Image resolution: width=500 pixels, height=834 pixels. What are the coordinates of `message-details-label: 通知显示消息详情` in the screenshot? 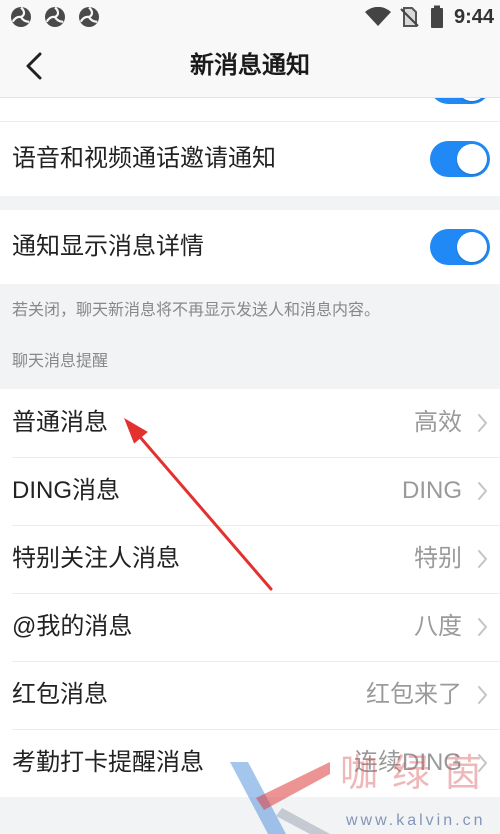 It's located at (108, 246).